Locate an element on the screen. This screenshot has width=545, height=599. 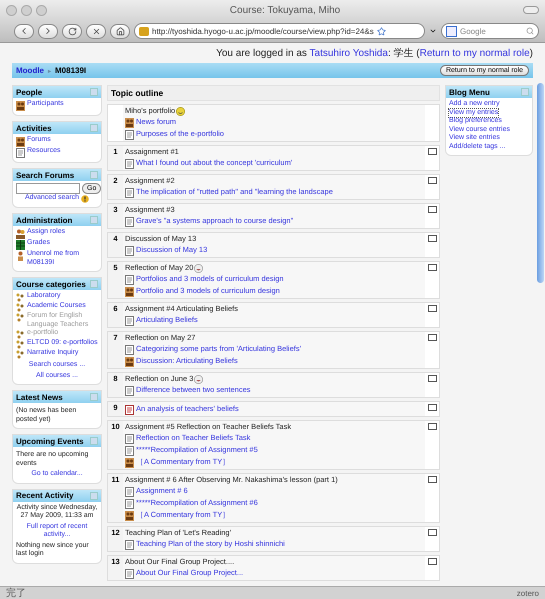
site-icon is located at coordinates (144, 31).